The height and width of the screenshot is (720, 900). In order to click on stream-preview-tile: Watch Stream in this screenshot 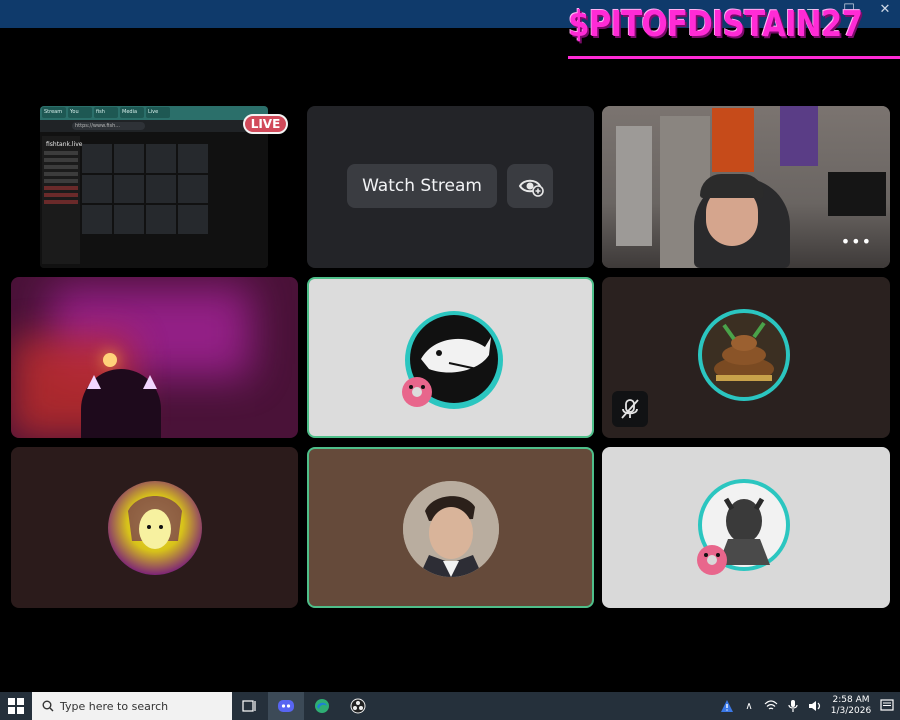, I will do `click(450, 187)`.